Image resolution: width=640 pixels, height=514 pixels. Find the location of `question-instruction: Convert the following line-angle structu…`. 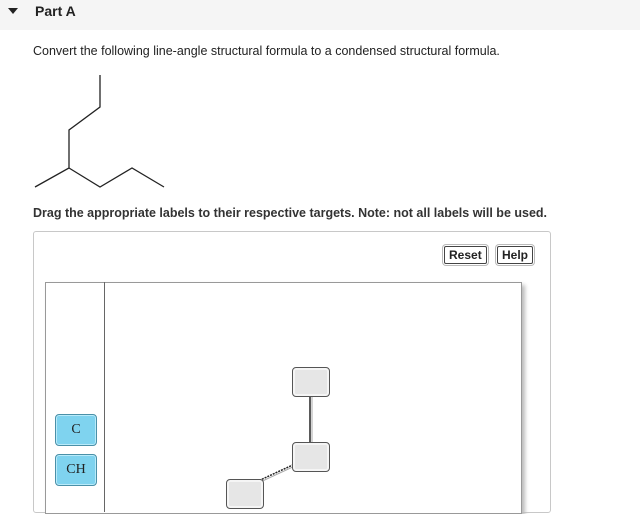

question-instruction: Convert the following line-angle structu… is located at coordinates (266, 51).